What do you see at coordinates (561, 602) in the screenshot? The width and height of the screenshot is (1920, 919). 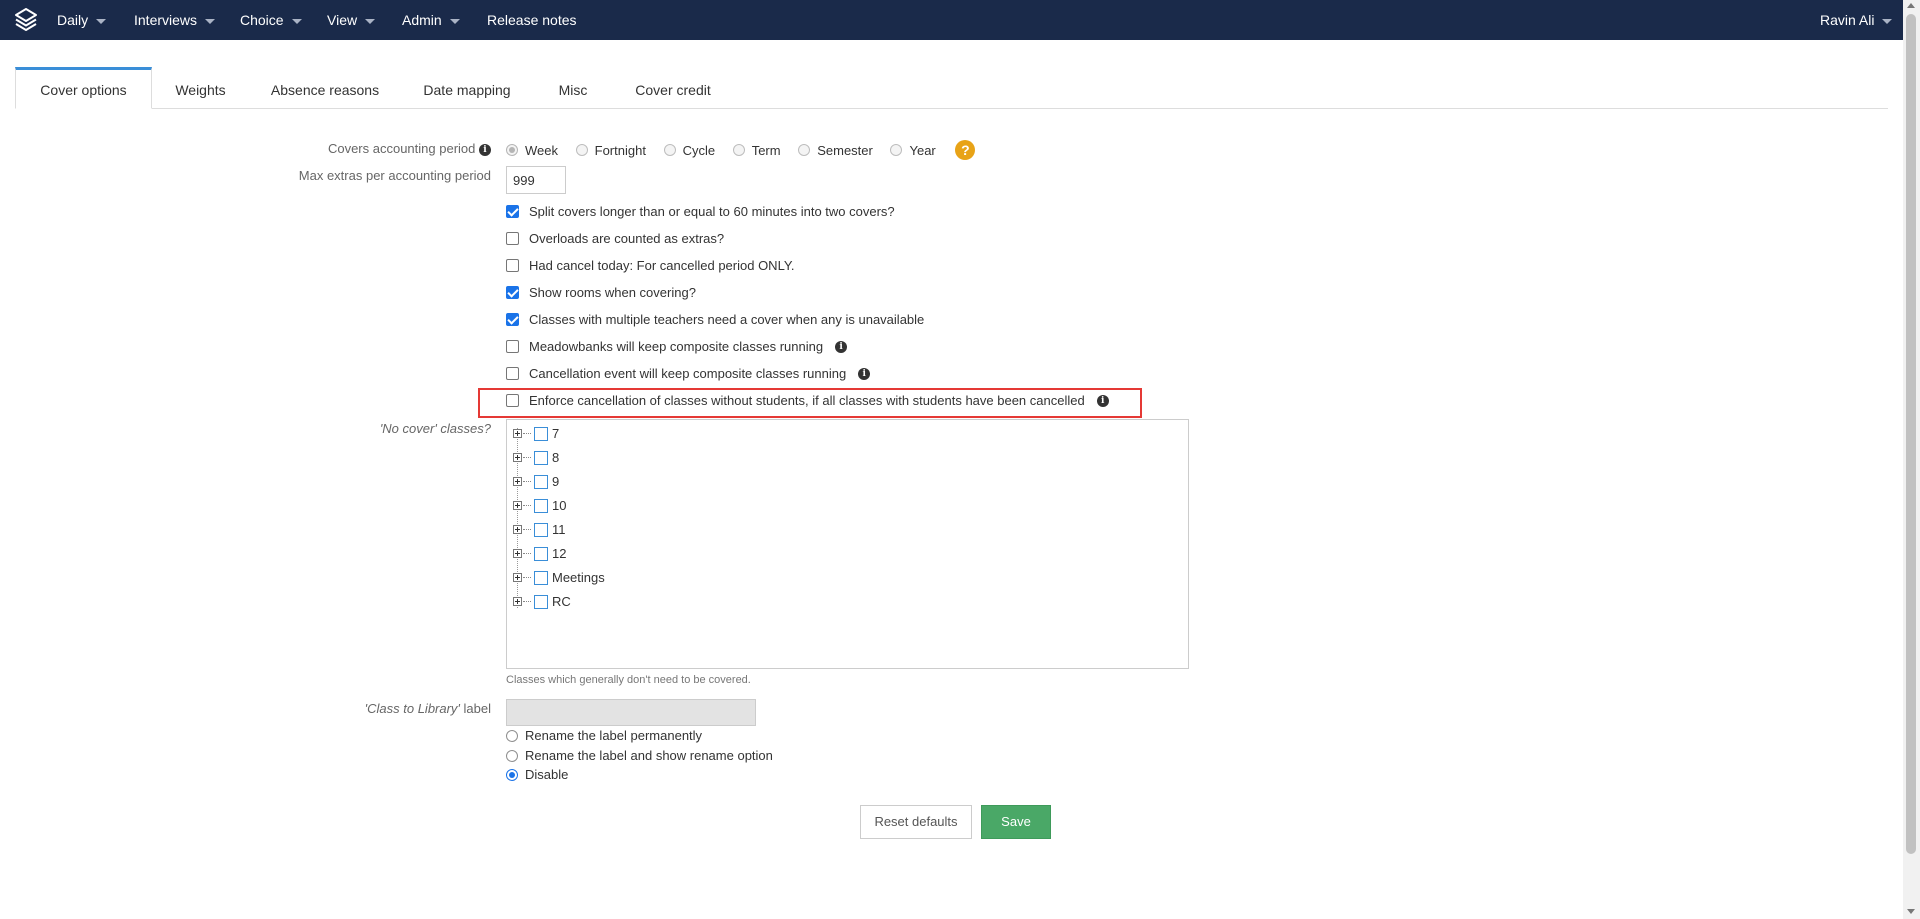 I see `tree-node-label: RC` at bounding box center [561, 602].